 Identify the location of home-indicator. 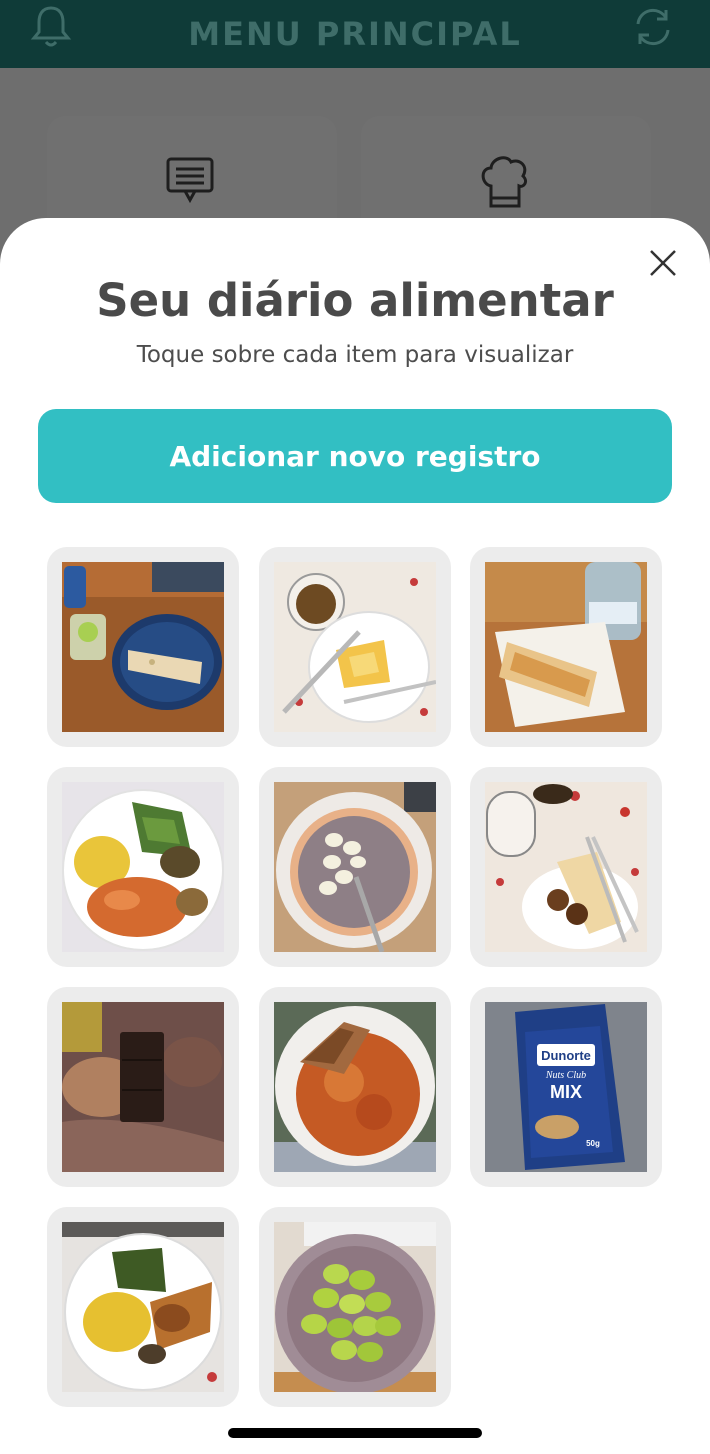
(355, 1433).